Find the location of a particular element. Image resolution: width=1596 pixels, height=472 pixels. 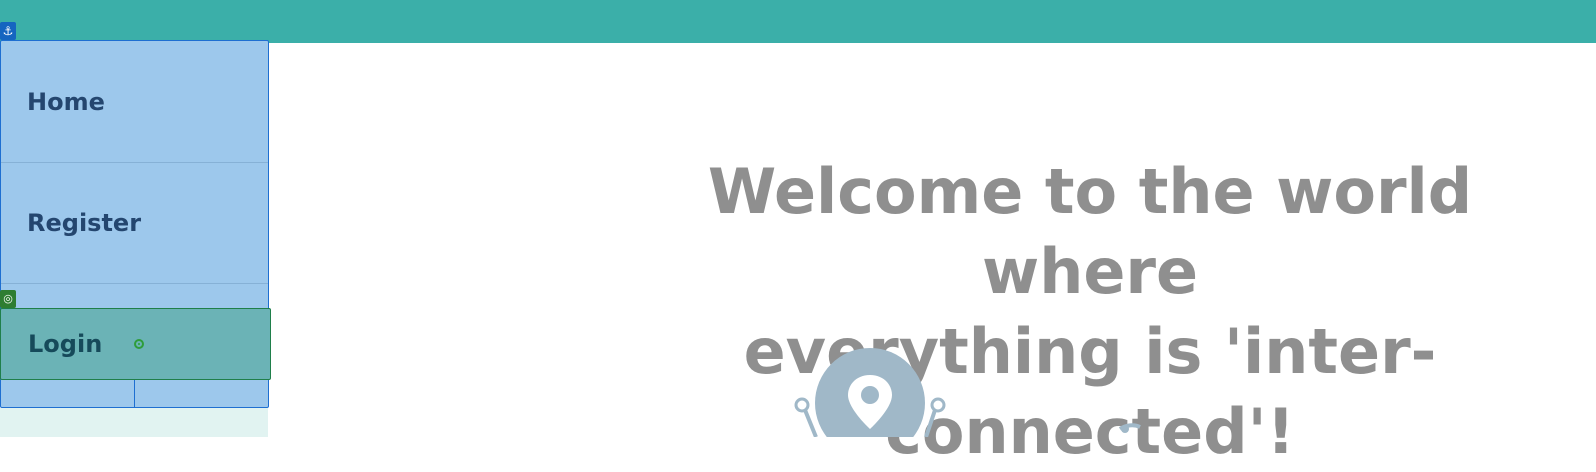

sidebar-footer is located at coordinates (134, 393).